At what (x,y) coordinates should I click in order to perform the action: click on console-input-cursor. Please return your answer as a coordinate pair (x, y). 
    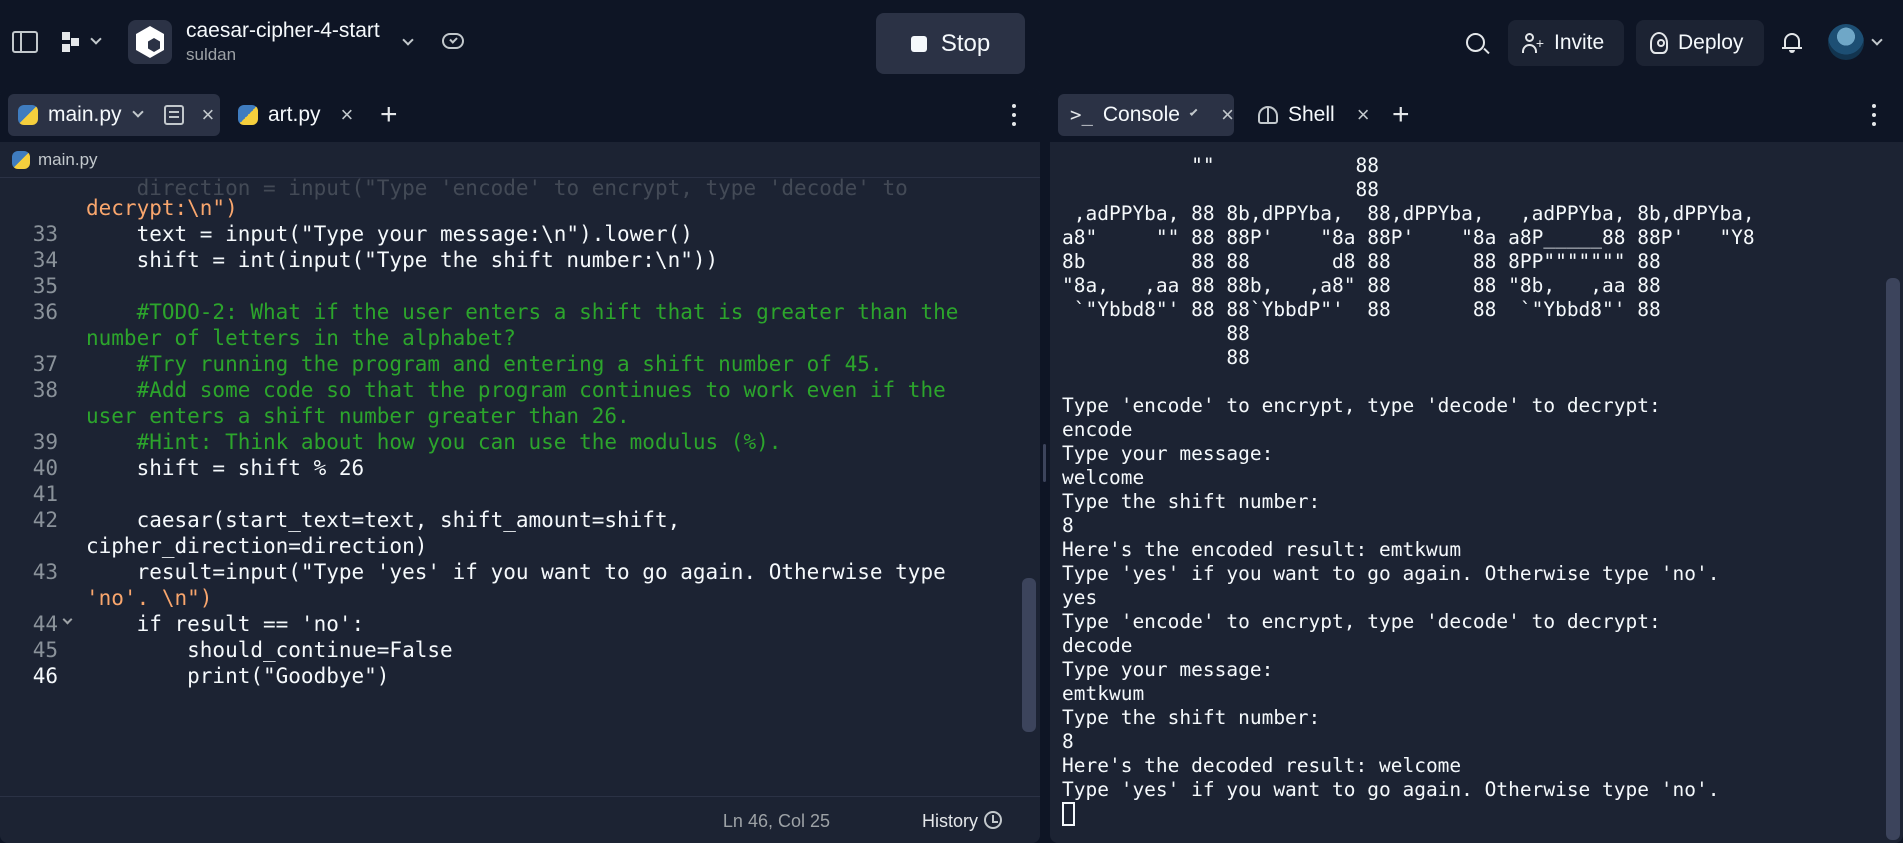
    Looking at the image, I should click on (1068, 814).